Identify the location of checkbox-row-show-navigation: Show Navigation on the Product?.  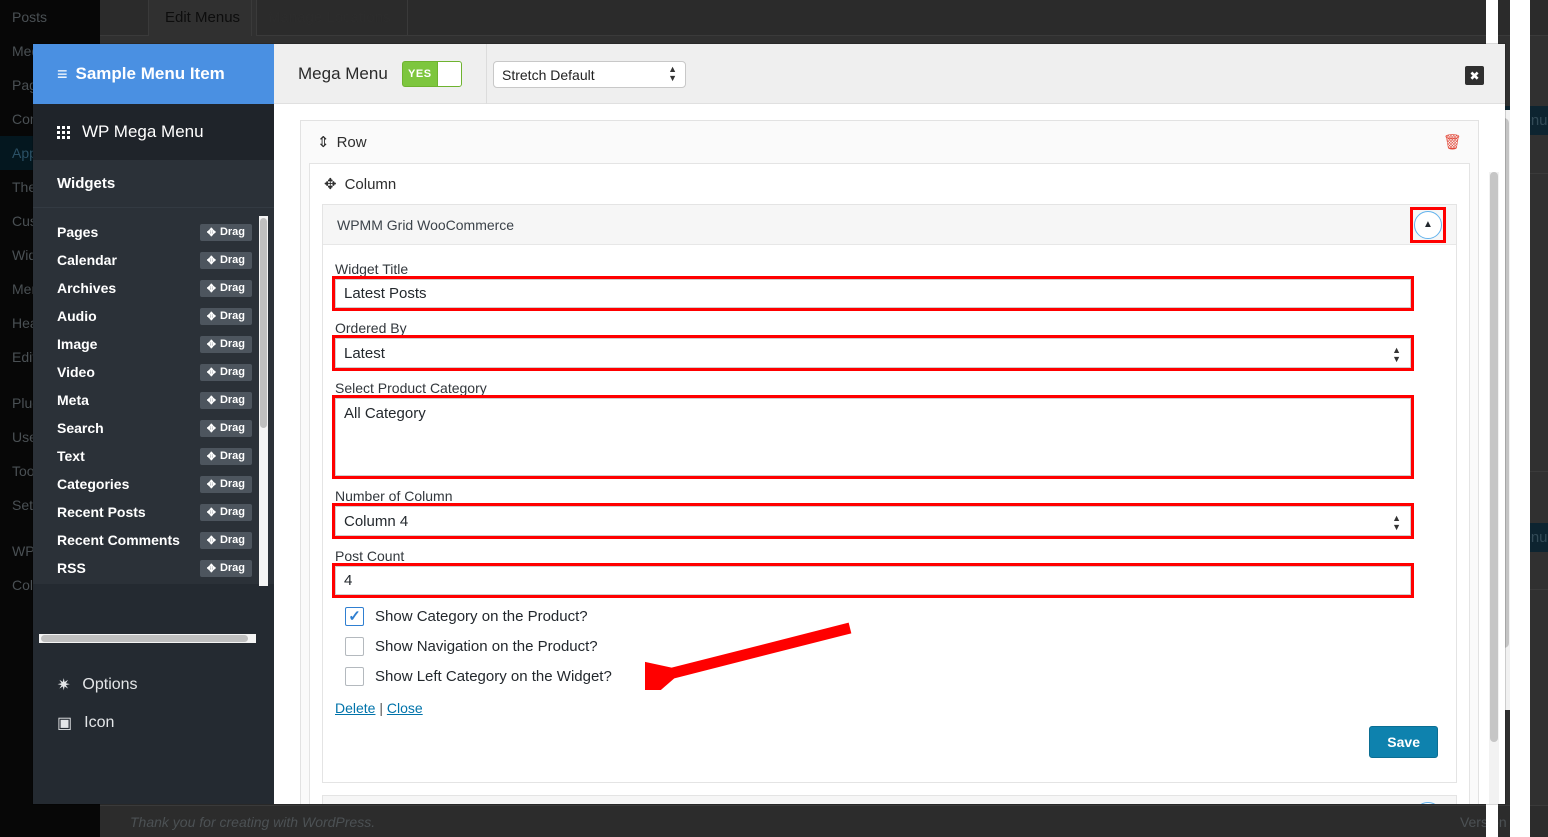
(894, 646).